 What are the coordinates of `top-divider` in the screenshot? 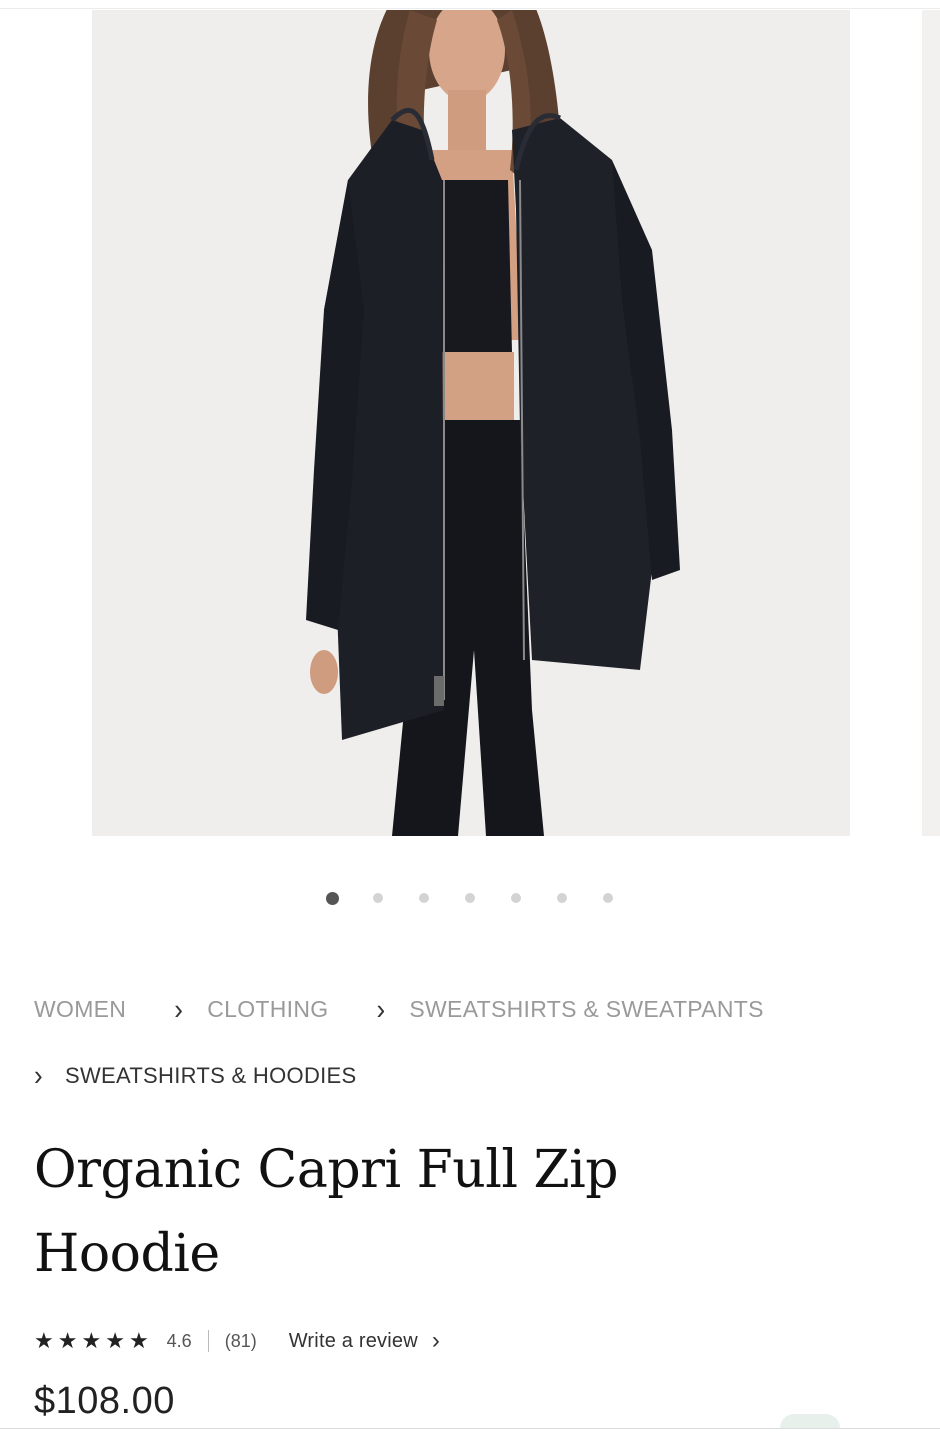 It's located at (470, 8).